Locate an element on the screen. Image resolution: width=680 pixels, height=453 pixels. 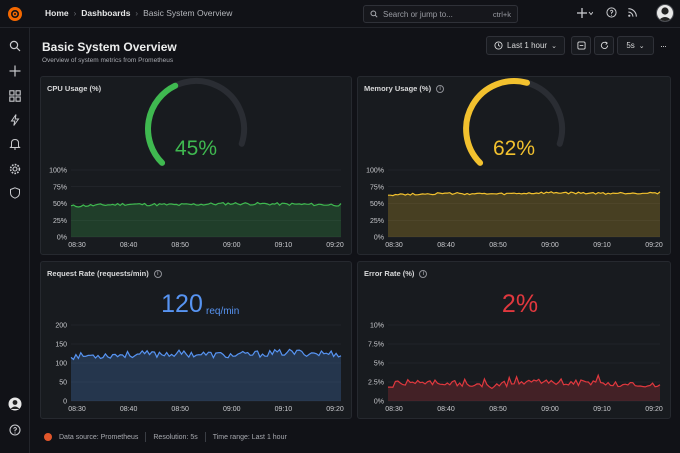
alerting-icon is located at coordinates (15, 120).